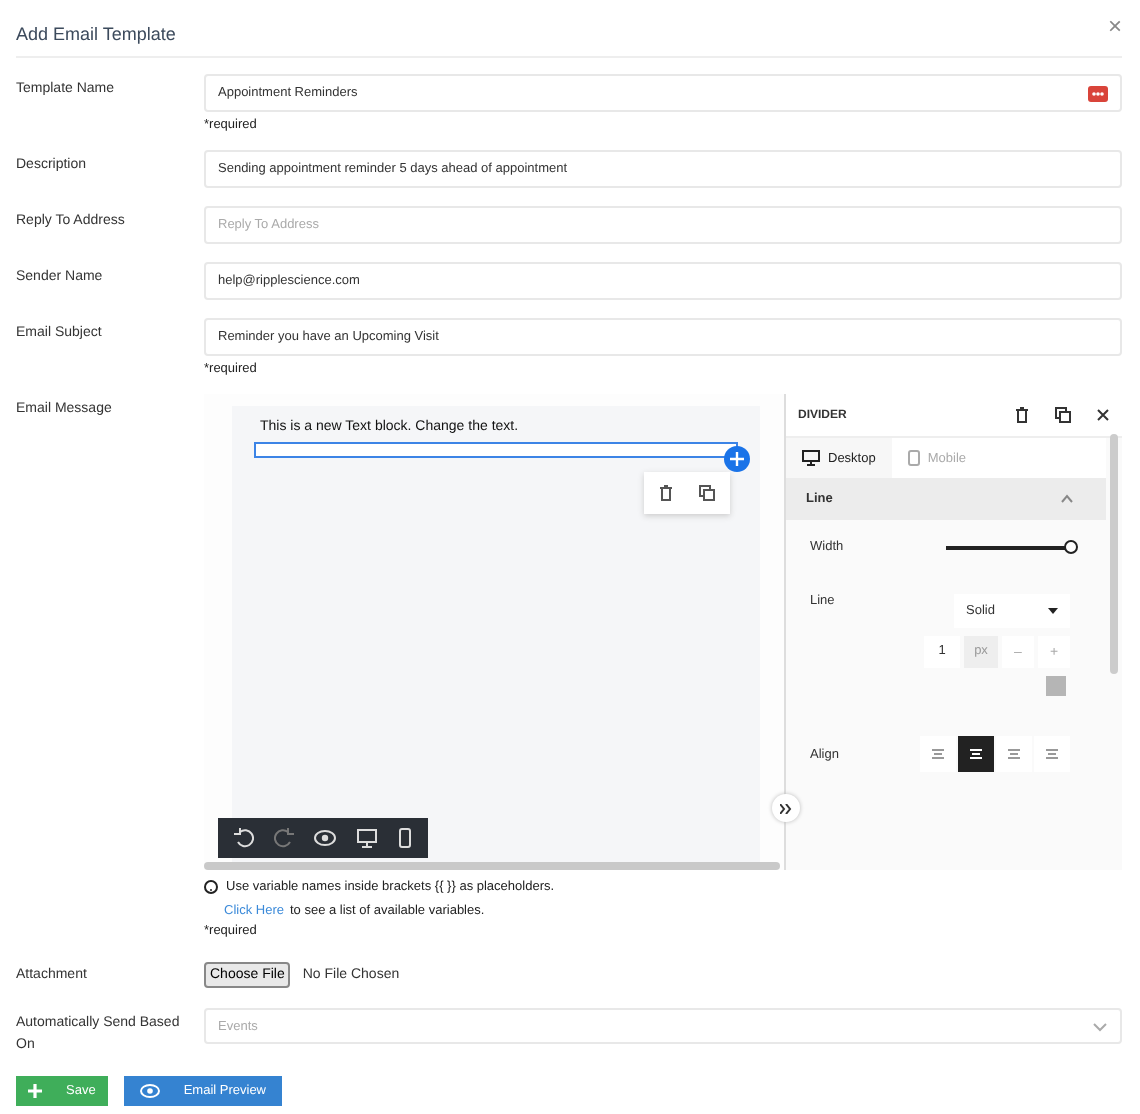  Describe the element at coordinates (737, 459) in the screenshot. I see `move-icon` at that location.